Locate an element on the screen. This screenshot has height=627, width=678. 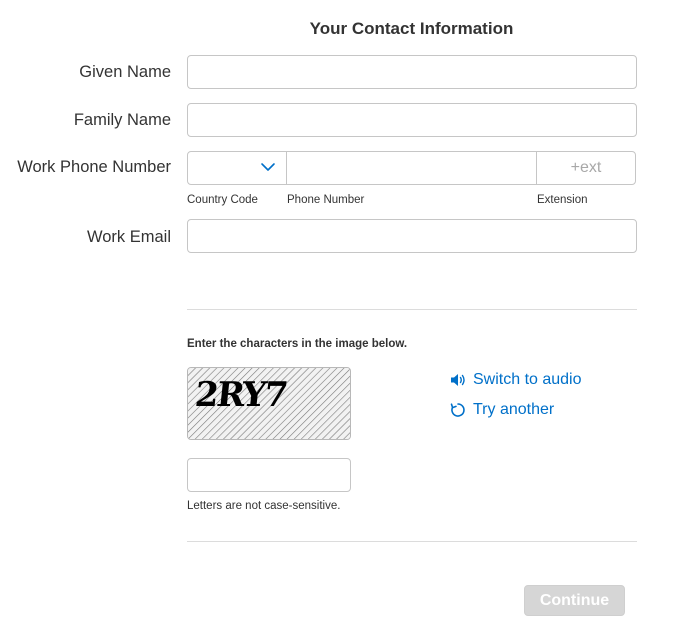
work-phone-label: Work Phone Number is located at coordinates (94, 167).